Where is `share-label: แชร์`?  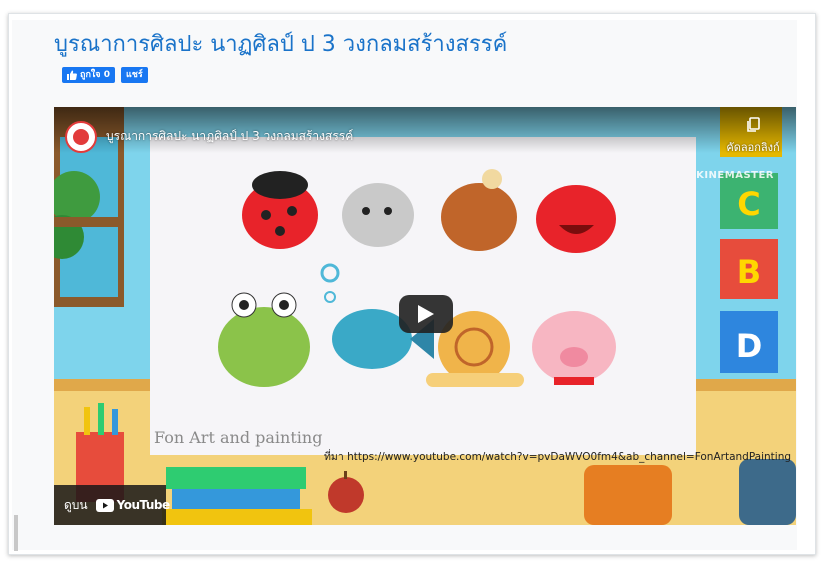
share-label: แชร์ is located at coordinates (134, 75).